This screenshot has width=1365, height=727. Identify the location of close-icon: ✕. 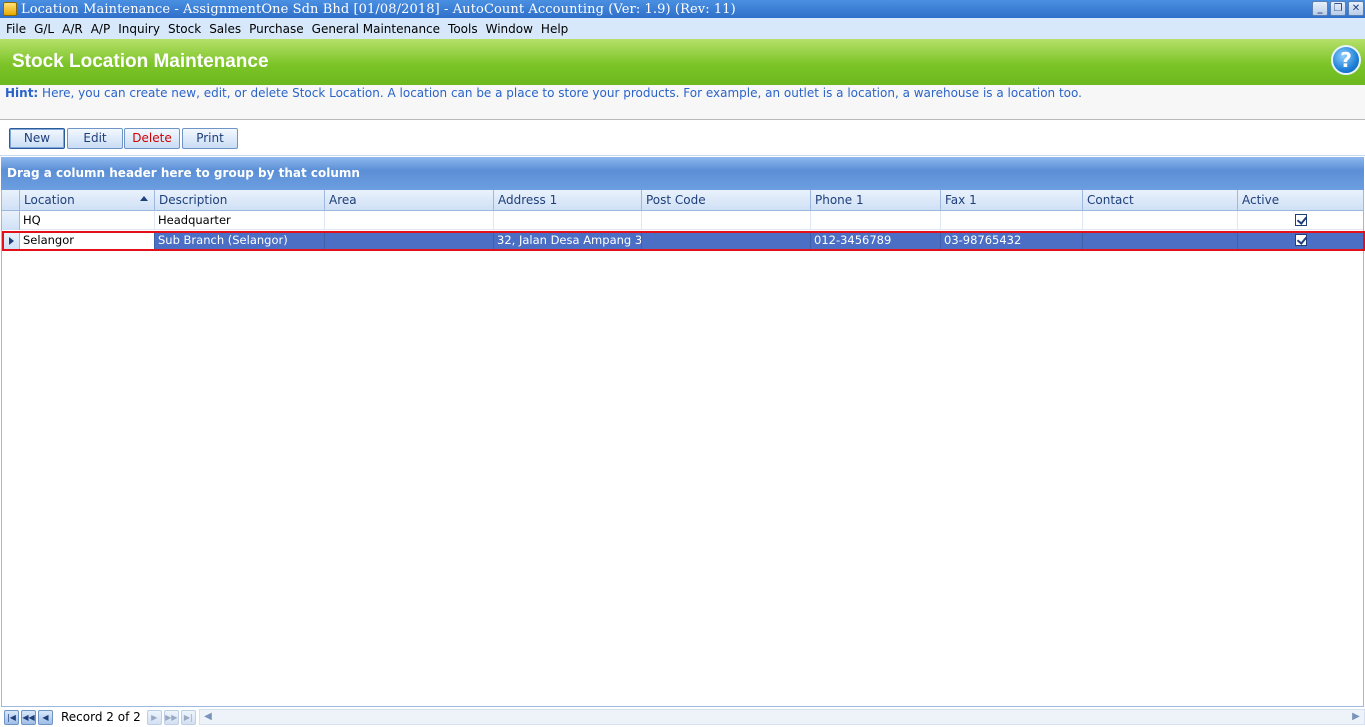
(1356, 8).